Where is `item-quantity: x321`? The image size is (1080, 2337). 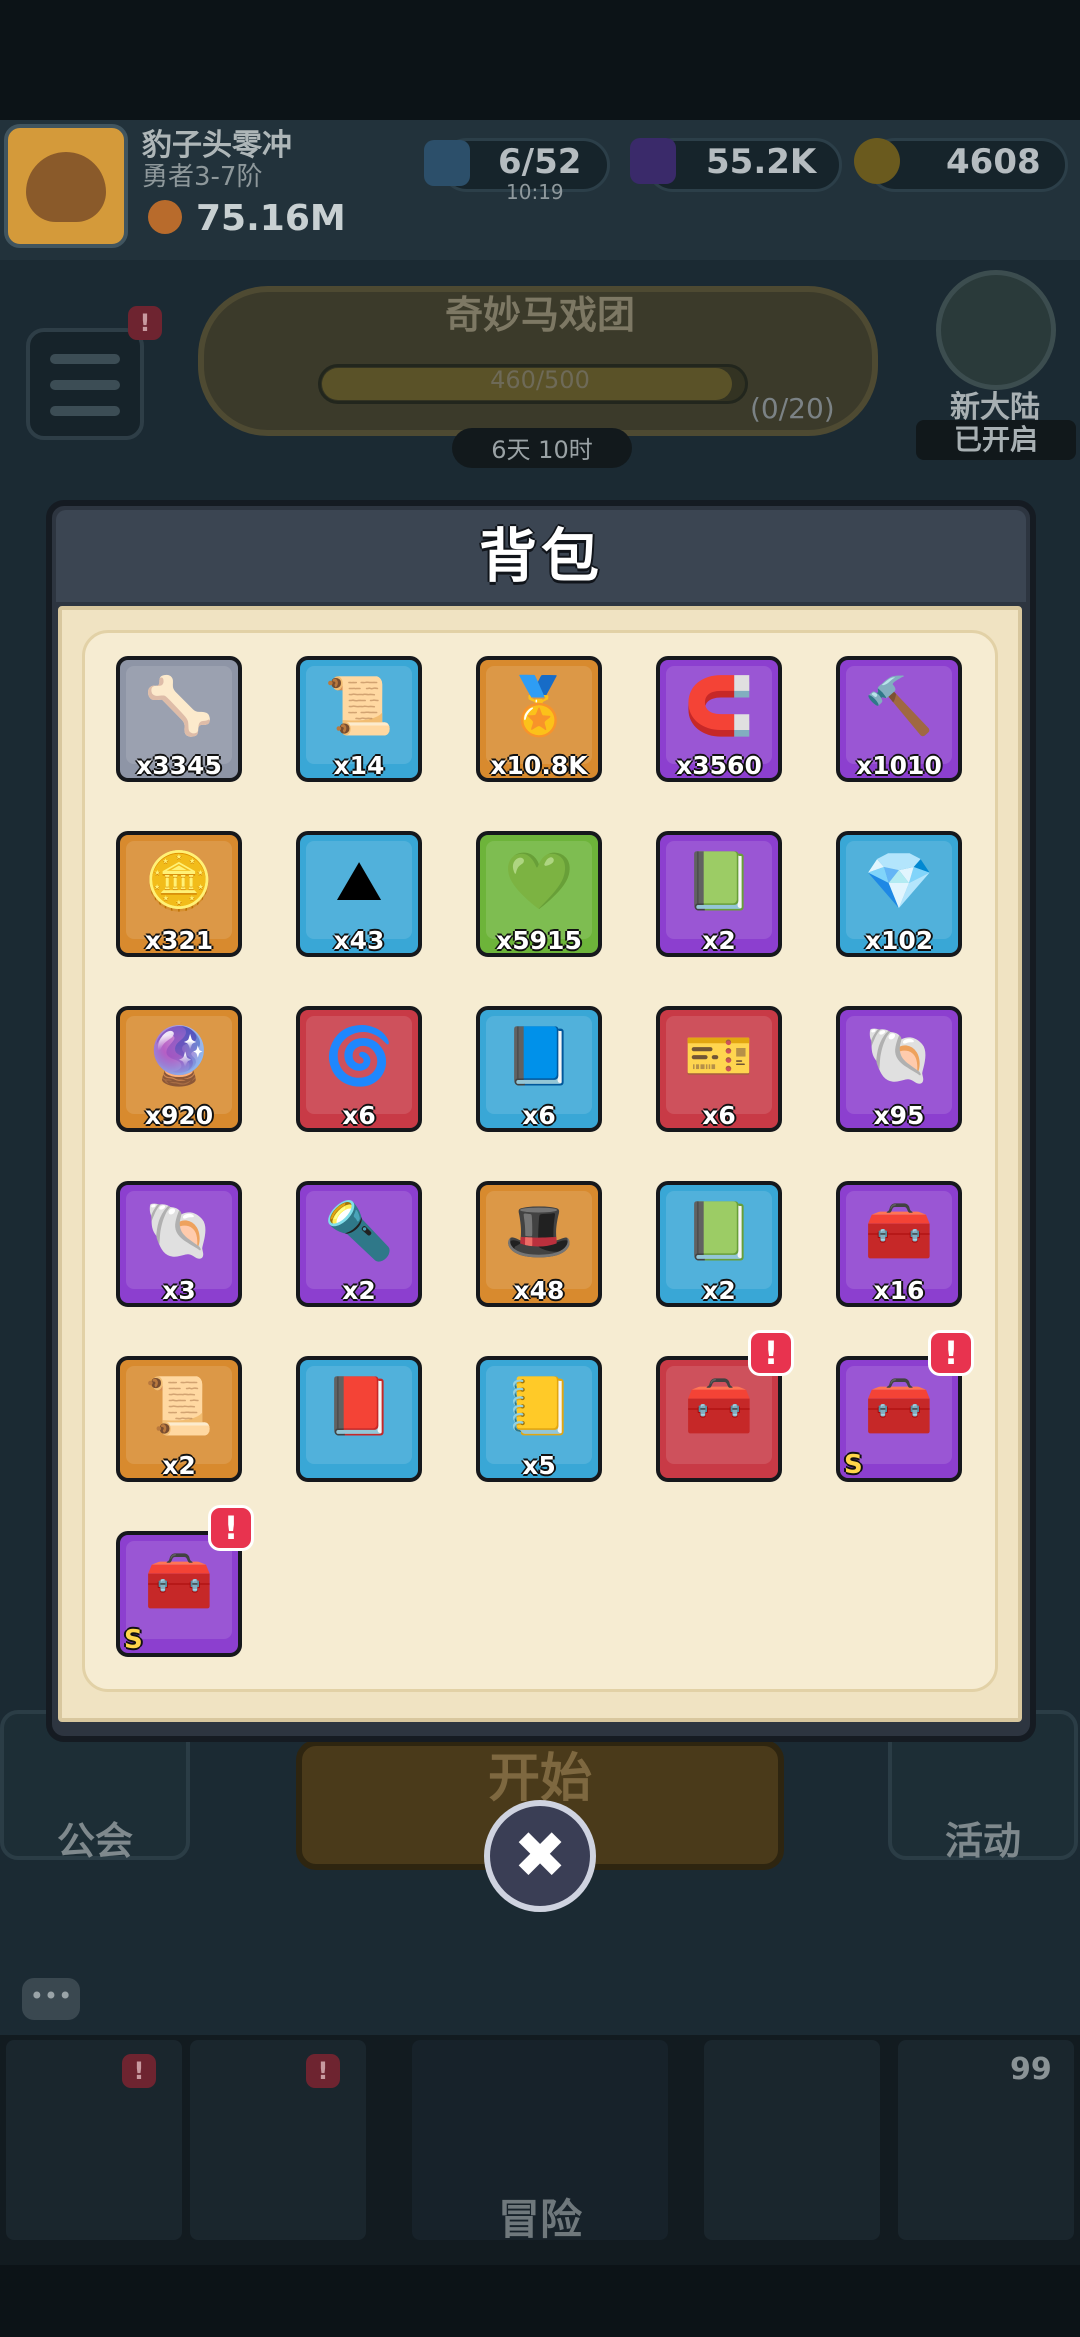 item-quantity: x321 is located at coordinates (179, 940).